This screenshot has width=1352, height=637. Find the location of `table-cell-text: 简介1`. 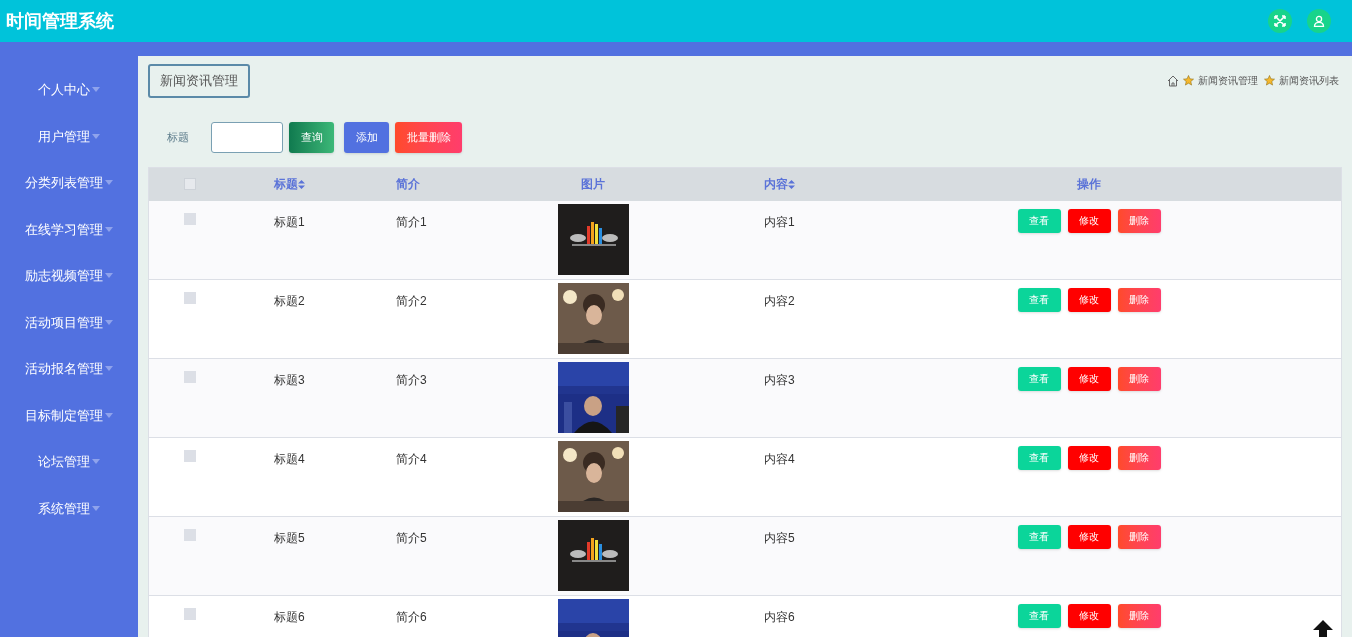

table-cell-text: 简介1 is located at coordinates (411, 221).